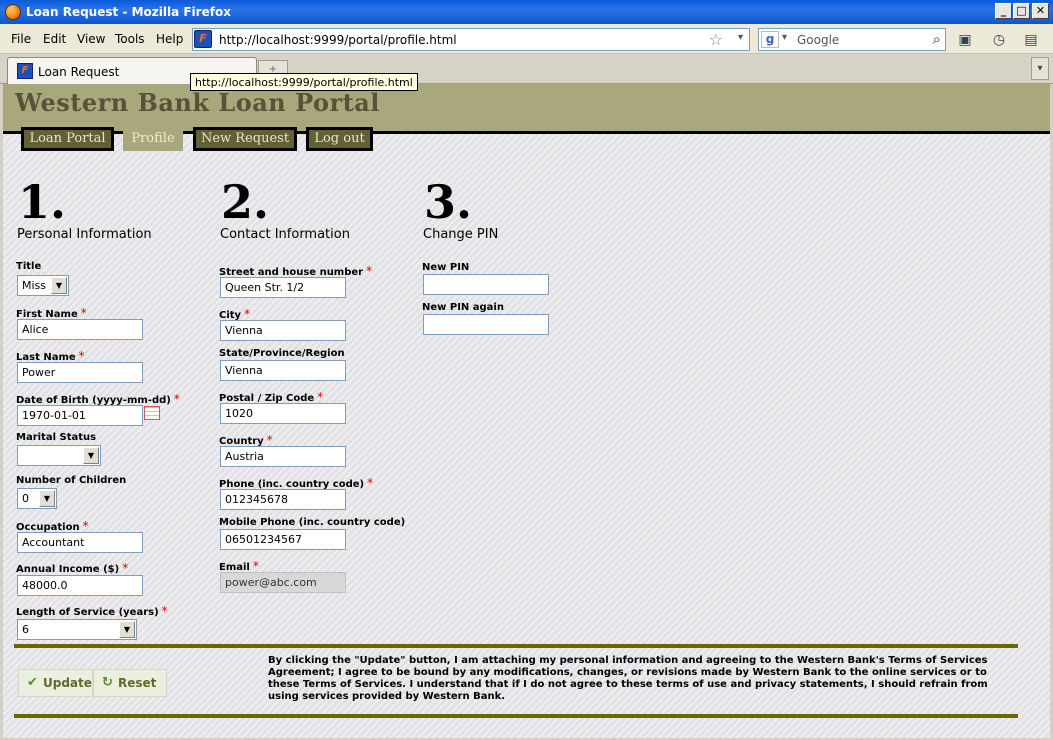 This screenshot has width=1053, height=740. I want to click on site-favicon-icon: F, so click(203, 39).